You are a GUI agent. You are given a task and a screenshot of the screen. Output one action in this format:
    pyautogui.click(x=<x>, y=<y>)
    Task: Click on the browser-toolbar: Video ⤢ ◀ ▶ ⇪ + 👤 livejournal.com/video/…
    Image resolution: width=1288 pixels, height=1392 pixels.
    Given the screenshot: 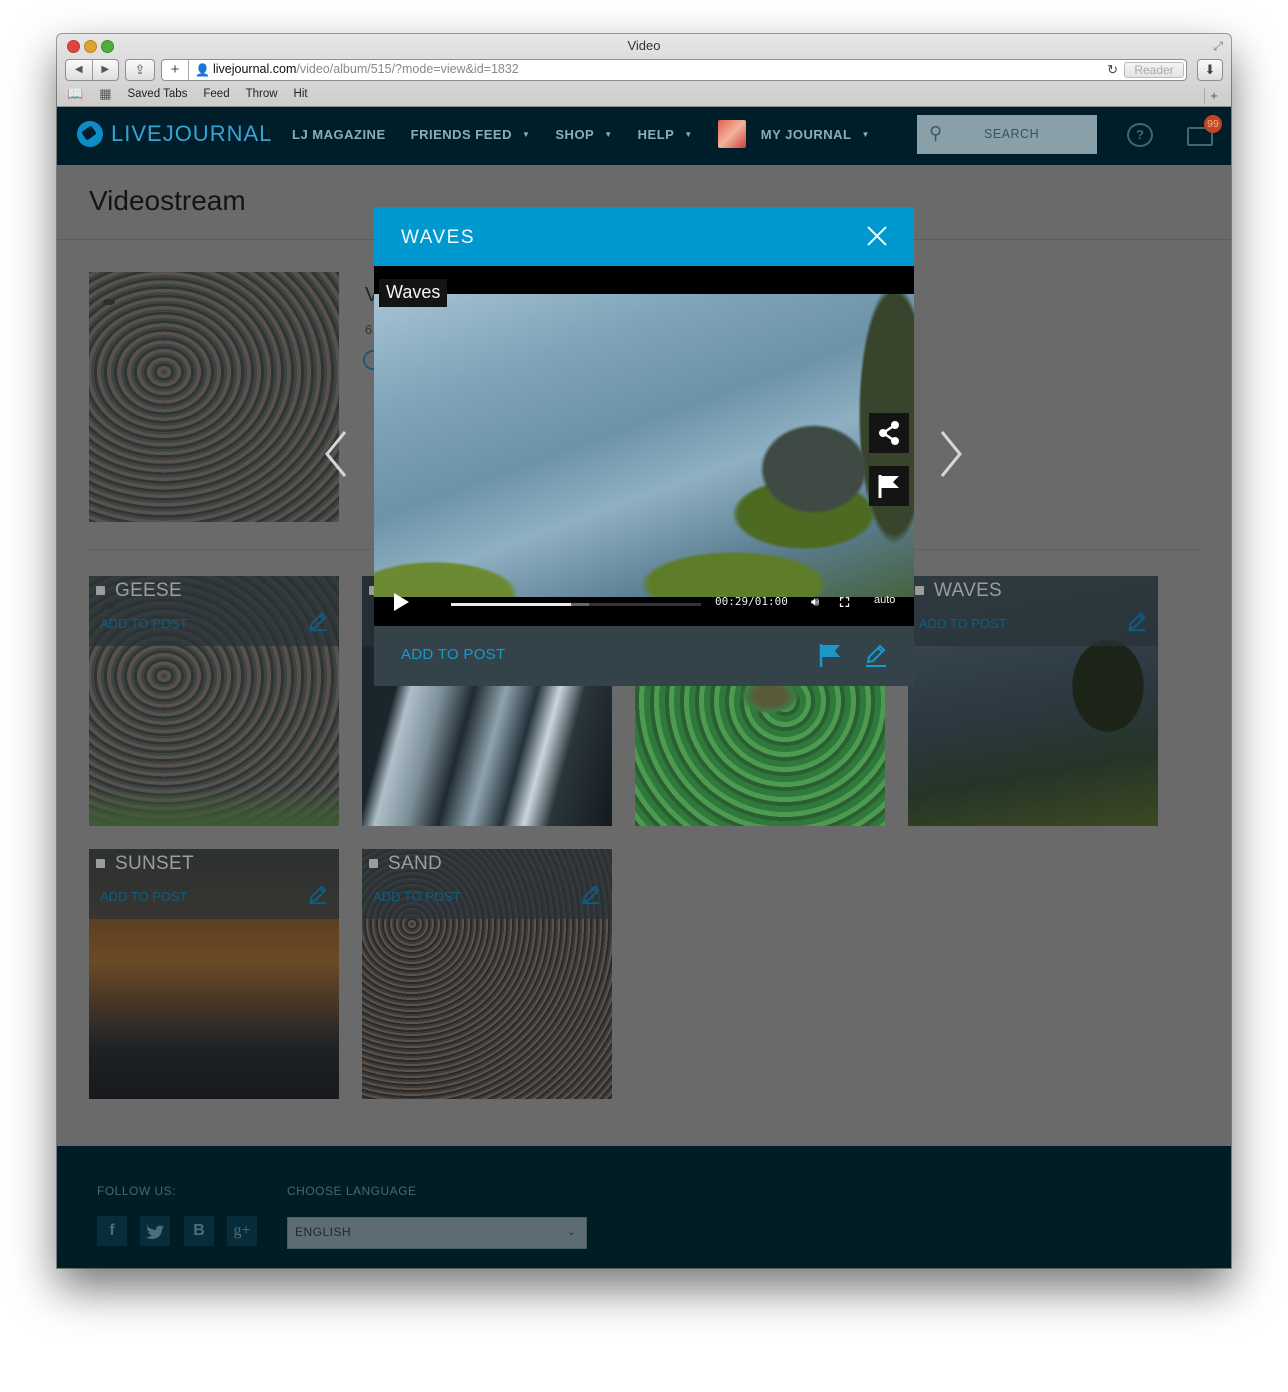 What is the action you would take?
    pyautogui.click(x=644, y=70)
    